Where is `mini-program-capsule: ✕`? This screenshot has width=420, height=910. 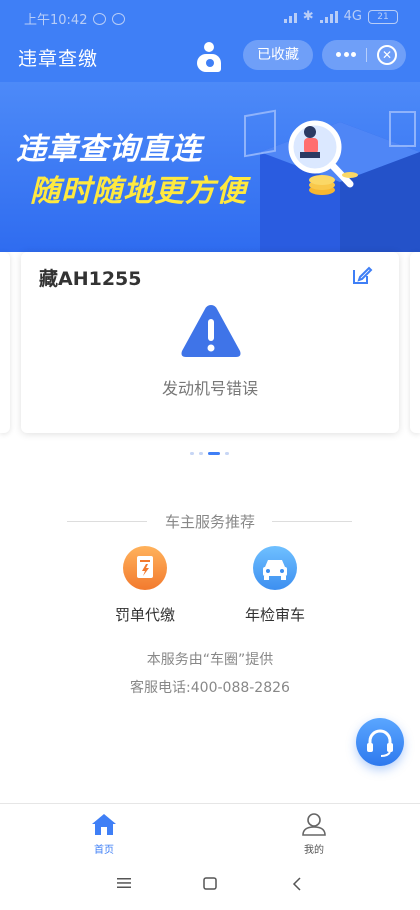
mini-program-capsule: ✕ is located at coordinates (364, 55).